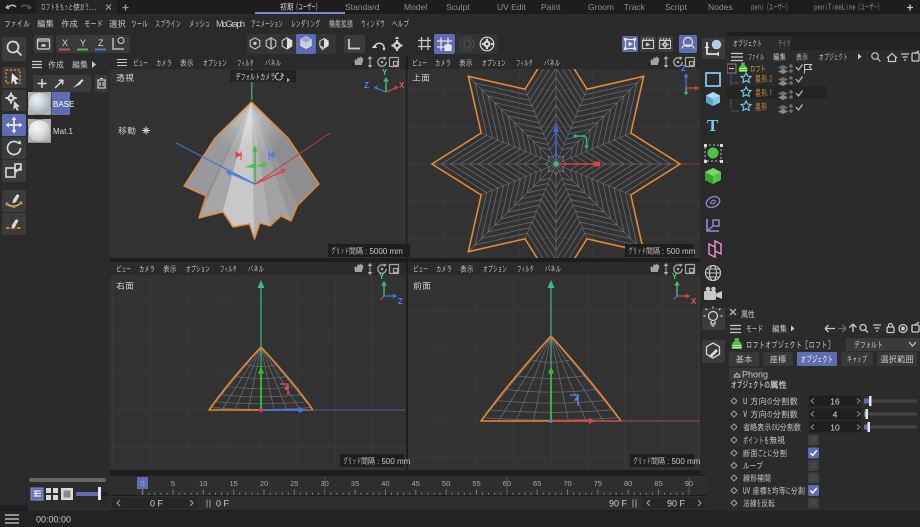  Describe the element at coordinates (628, 483) in the screenshot. I see `svg-text: 80` at that location.